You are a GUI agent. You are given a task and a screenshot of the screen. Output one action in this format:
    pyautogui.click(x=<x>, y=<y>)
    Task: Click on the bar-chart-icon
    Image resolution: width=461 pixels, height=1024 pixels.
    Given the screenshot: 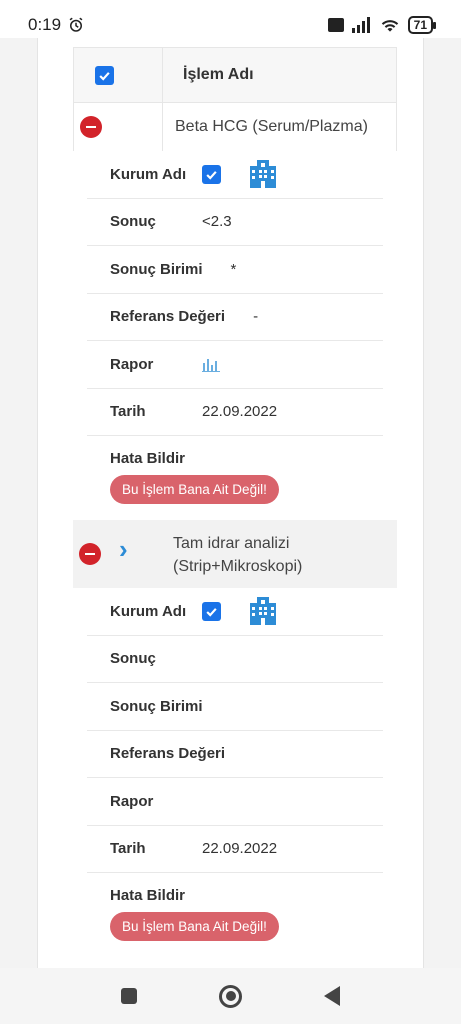 What is the action you would take?
    pyautogui.click(x=211, y=364)
    